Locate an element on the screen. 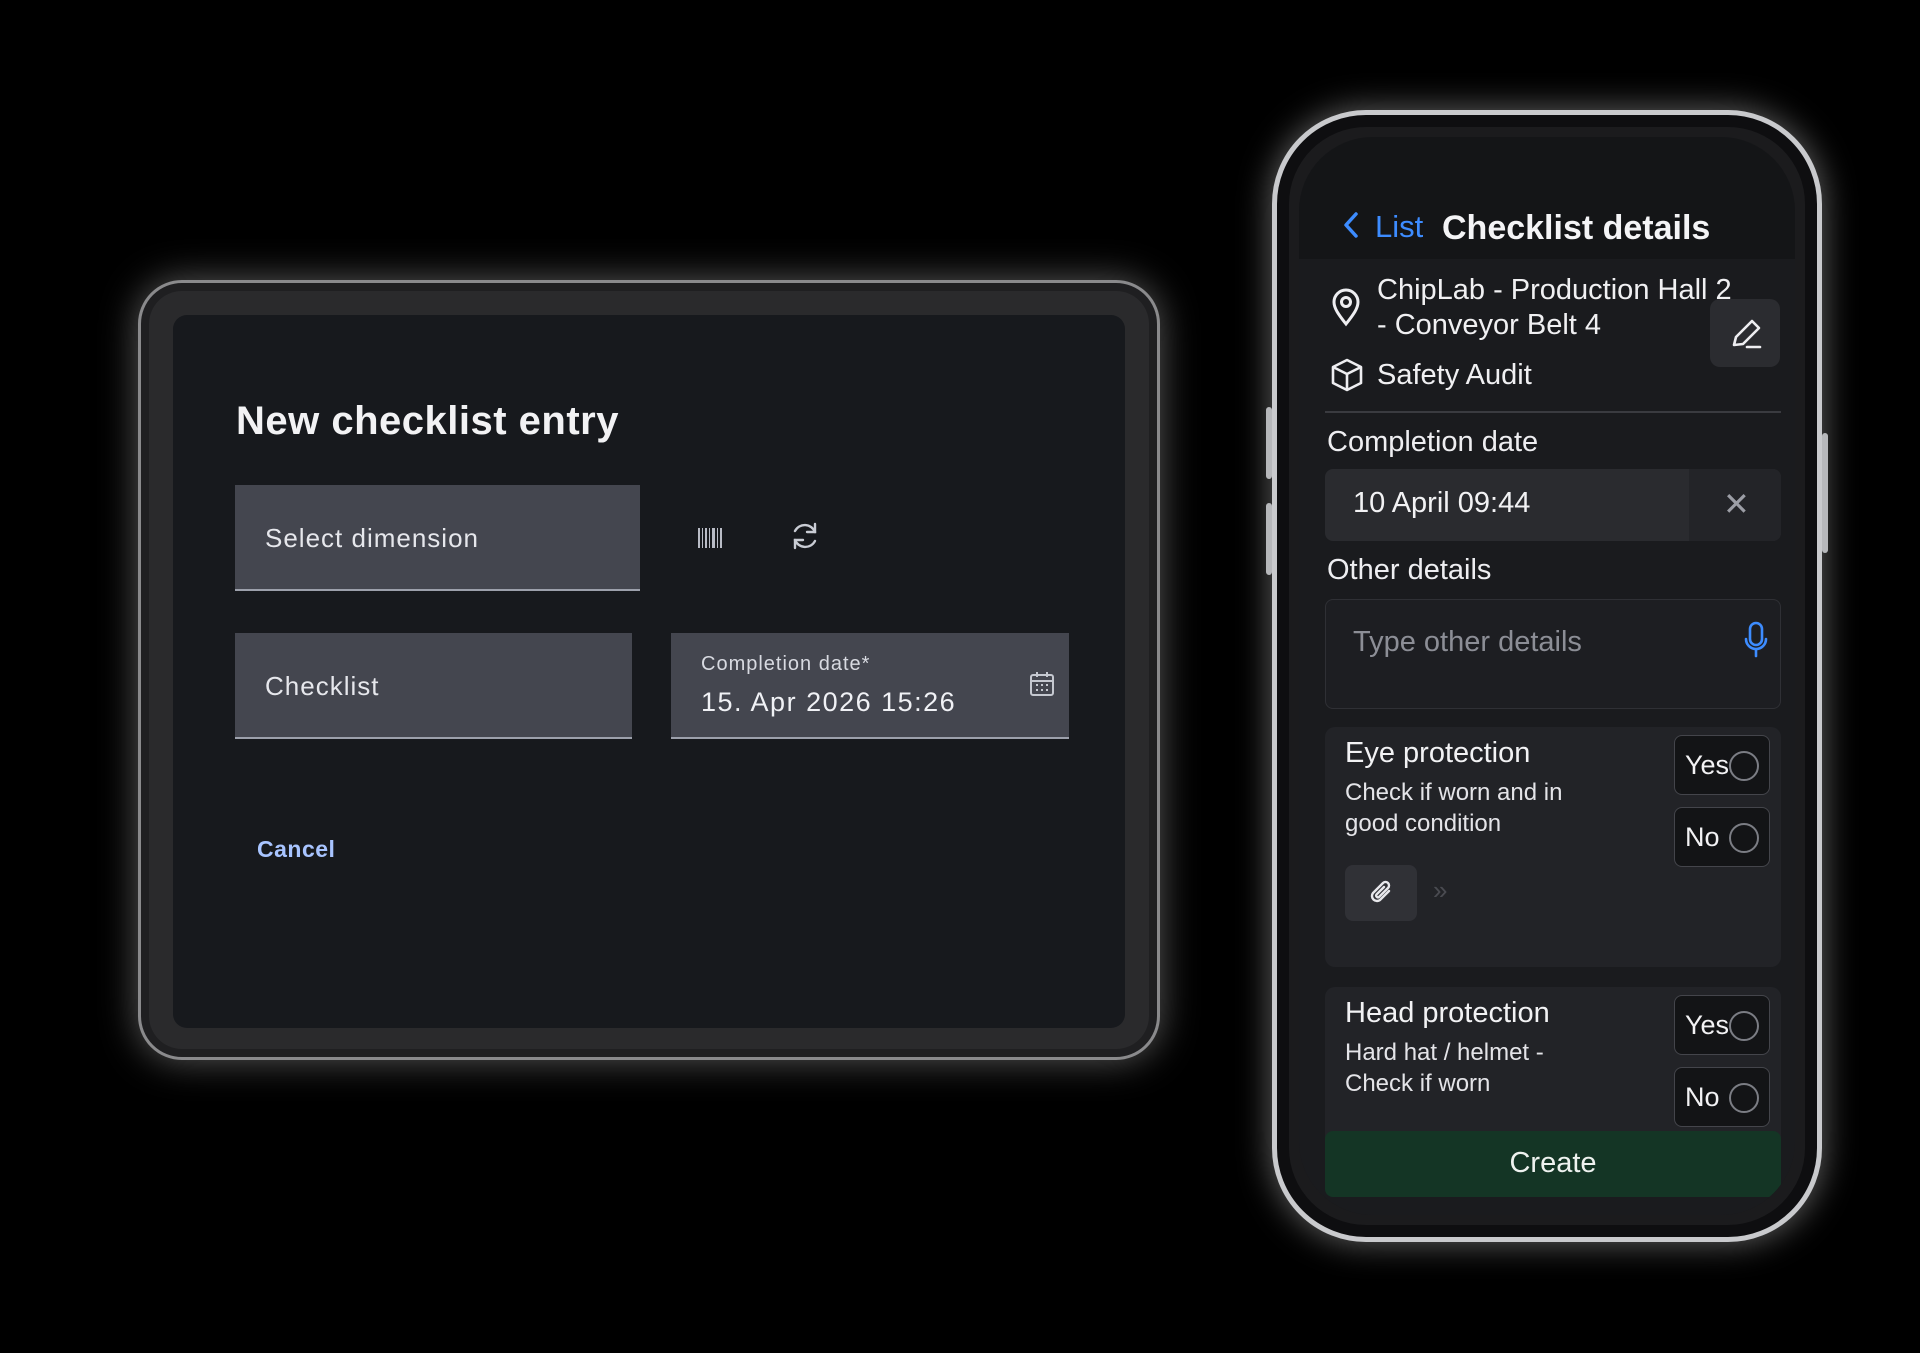 This screenshot has width=1920, height=1353. cancel-button: Cancel is located at coordinates (296, 849).